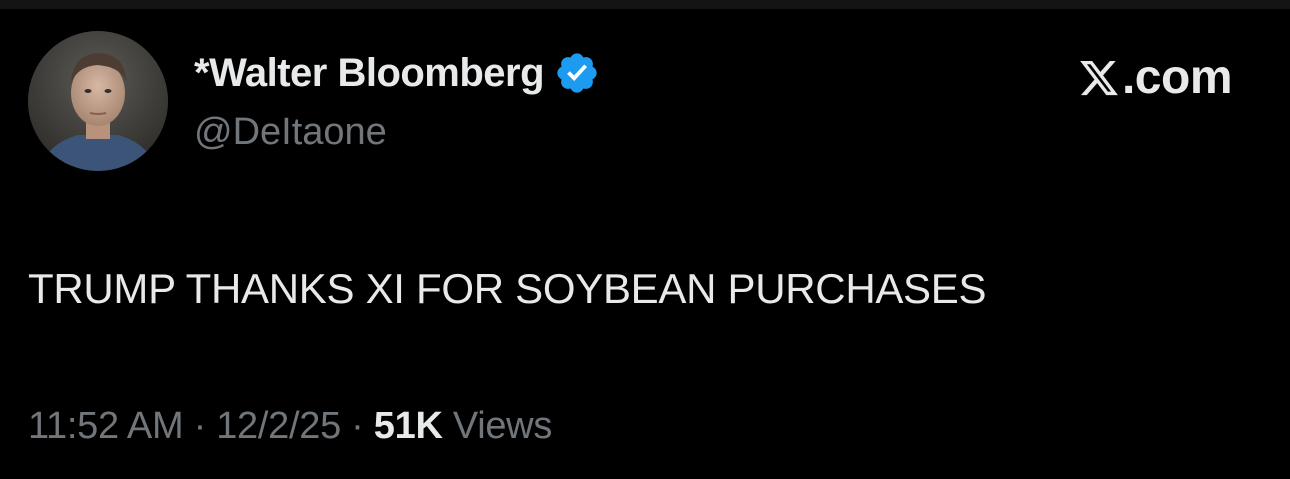 This screenshot has width=1290, height=479. I want to click on top-edge-bar, so click(645, 4).